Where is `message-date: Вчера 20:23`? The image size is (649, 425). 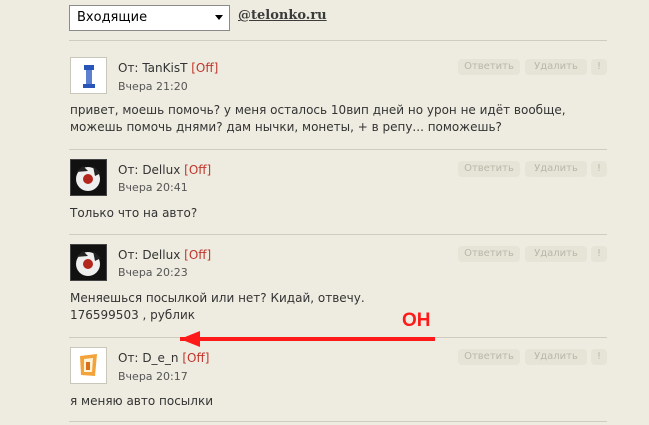 message-date: Вчера 20:23 is located at coordinates (153, 272).